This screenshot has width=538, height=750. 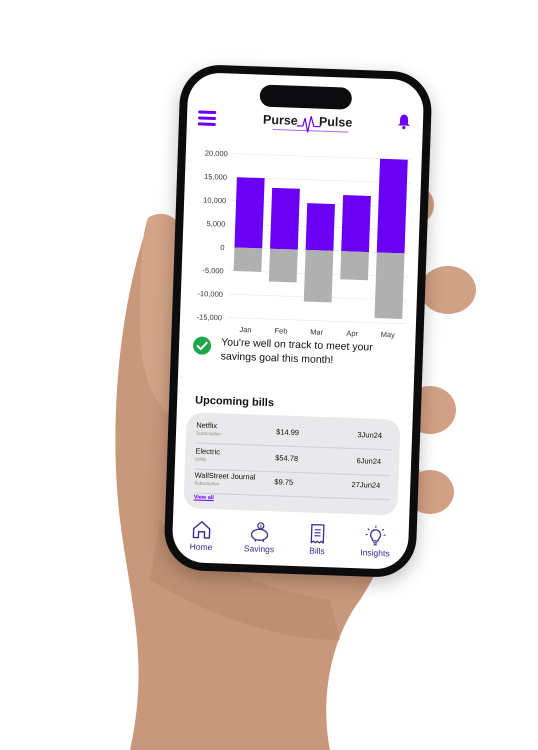 I want to click on hamburger-menu-icon, so click(x=207, y=118).